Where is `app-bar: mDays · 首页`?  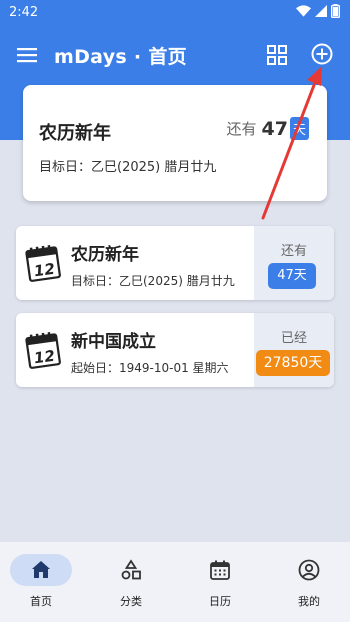 app-bar: mDays · 首页 is located at coordinates (175, 55).